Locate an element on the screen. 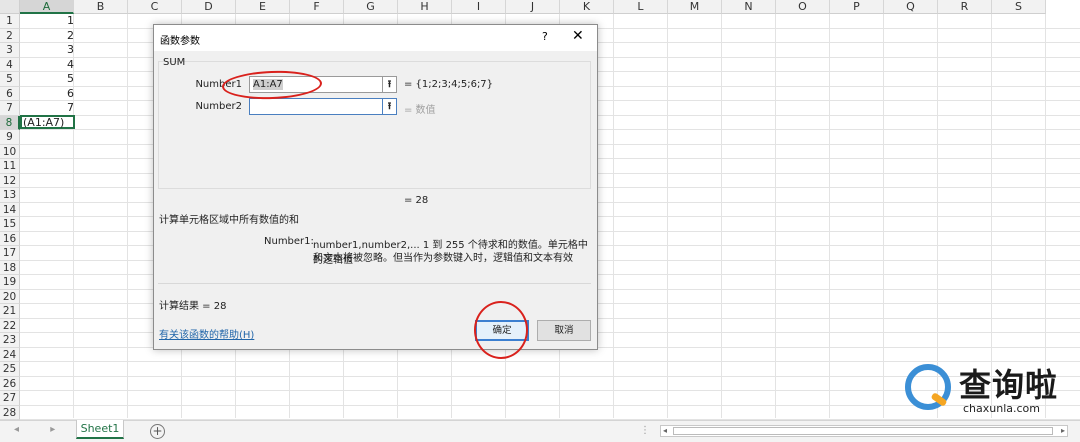  row-header-26: 26 is located at coordinates (10, 383).